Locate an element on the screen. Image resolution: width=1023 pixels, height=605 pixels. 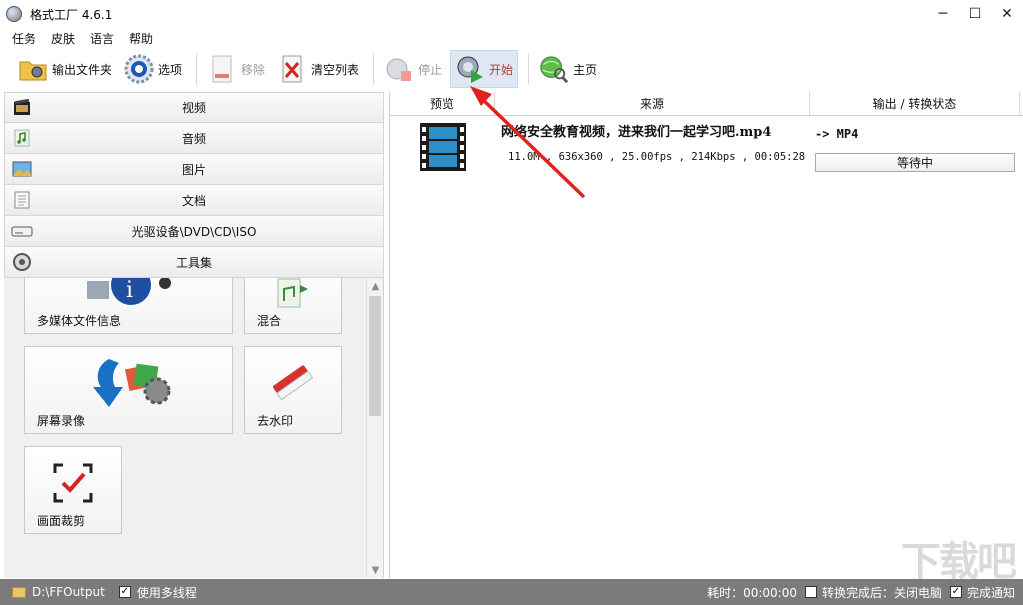
crop-icon is located at coordinates (73, 483).